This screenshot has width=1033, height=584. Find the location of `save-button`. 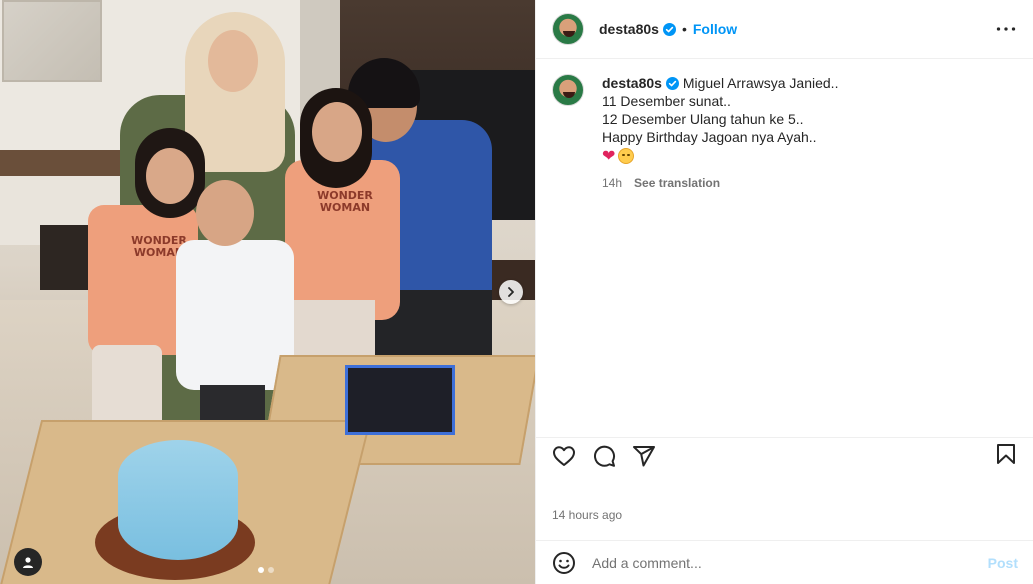

save-button is located at coordinates (1006, 454).